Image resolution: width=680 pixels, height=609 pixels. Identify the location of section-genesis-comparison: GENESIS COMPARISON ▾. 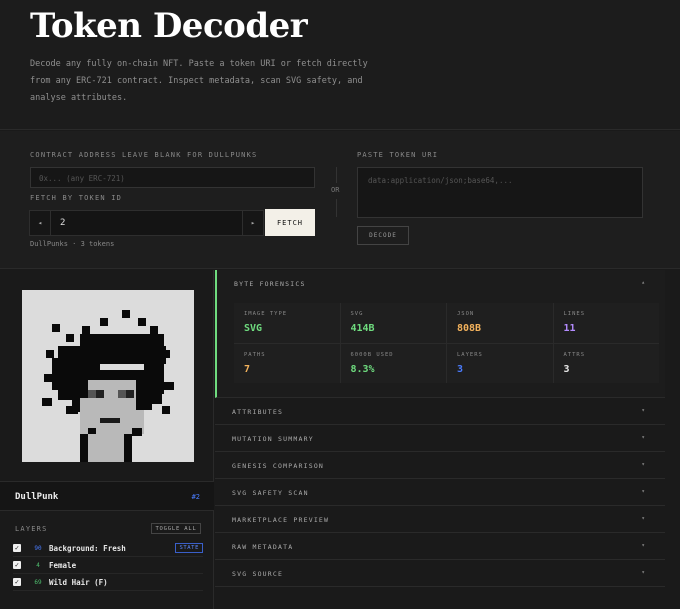
(440, 465).